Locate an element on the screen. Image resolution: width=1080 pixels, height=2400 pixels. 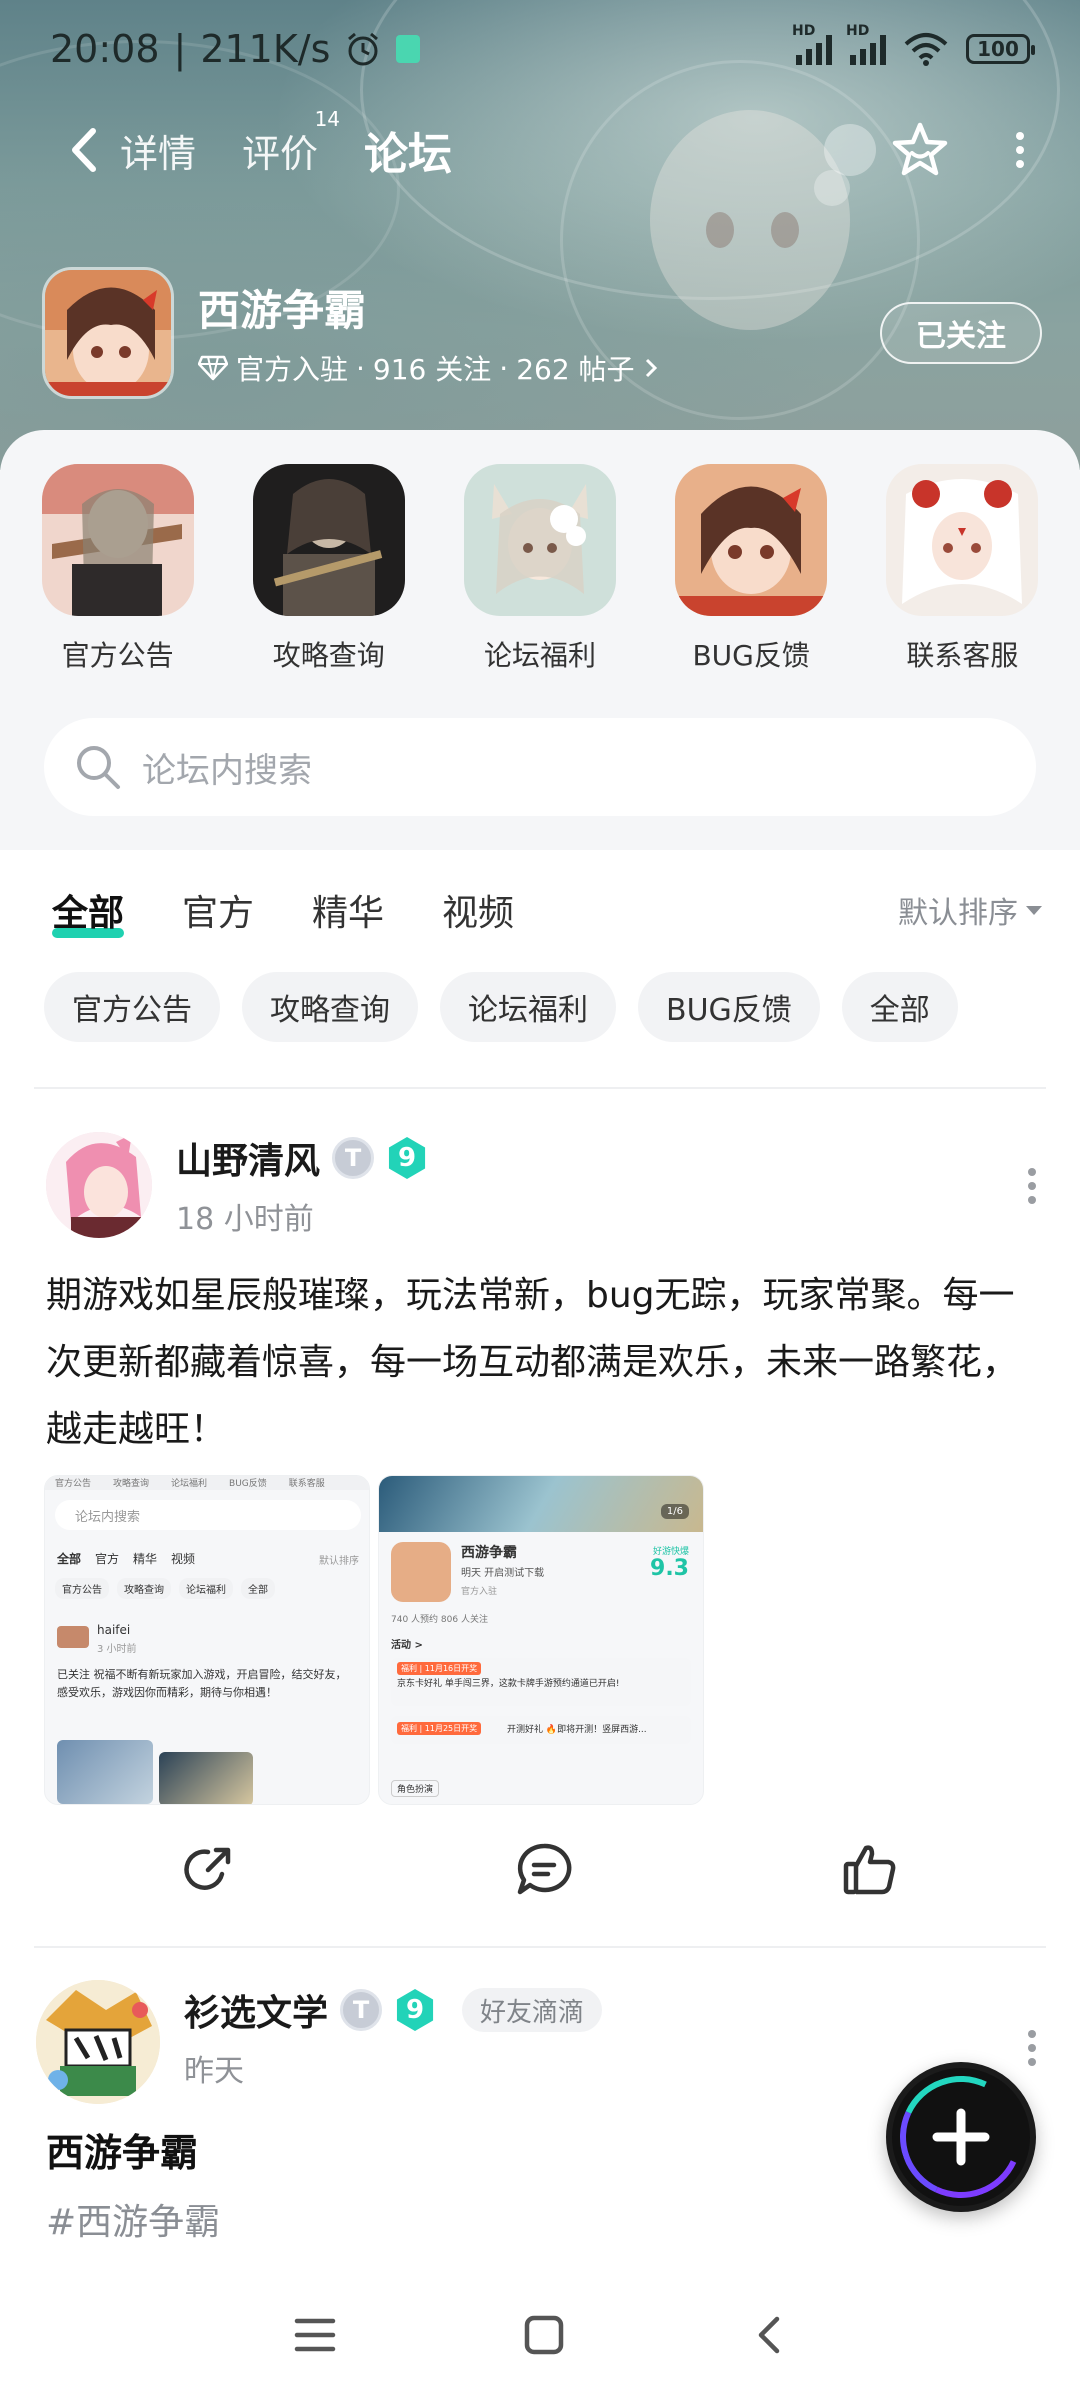
thumb-text: 9.3 is located at coordinates (669, 1568).